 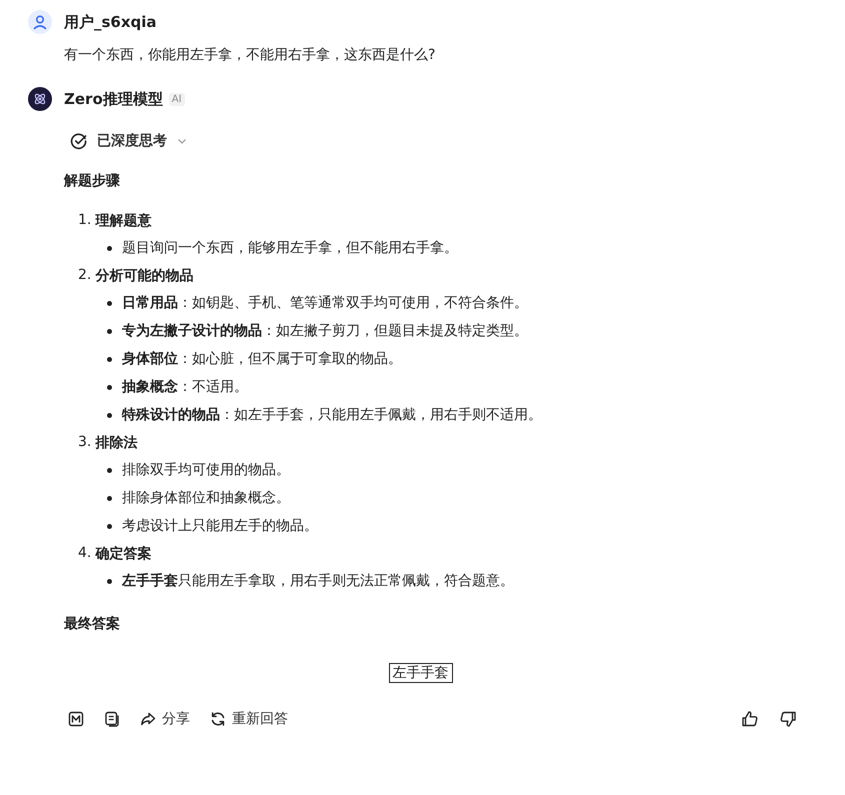 I want to click on step-point: 排除双手均可使用的物品。, so click(x=206, y=470).